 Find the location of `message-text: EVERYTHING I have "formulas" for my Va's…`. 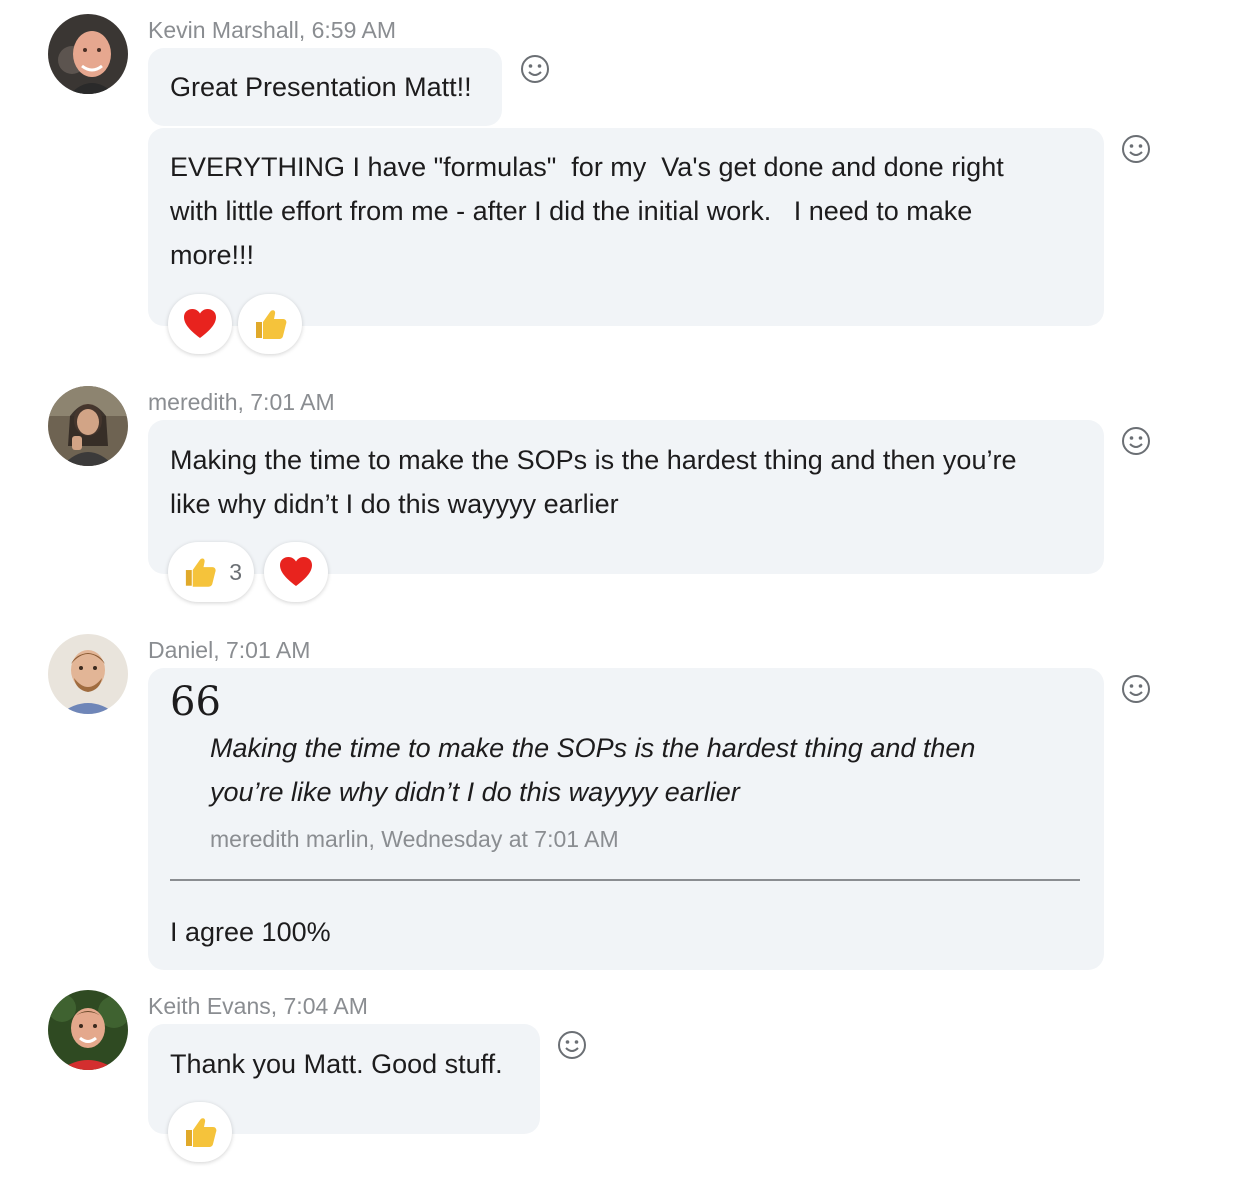

message-text: EVERYTHING I have "formulas" for my Va's… is located at coordinates (587, 211).